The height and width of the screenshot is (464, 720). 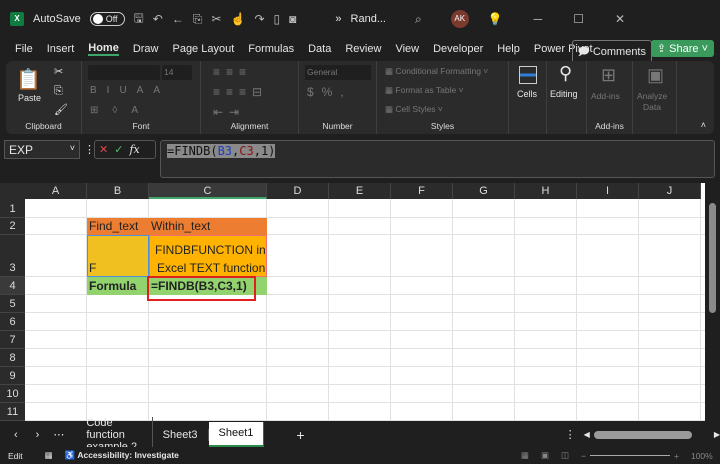 What do you see at coordinates (236, 434) in the screenshot?
I see `sheet-tab-sheet1: Sheet1` at bounding box center [236, 434].